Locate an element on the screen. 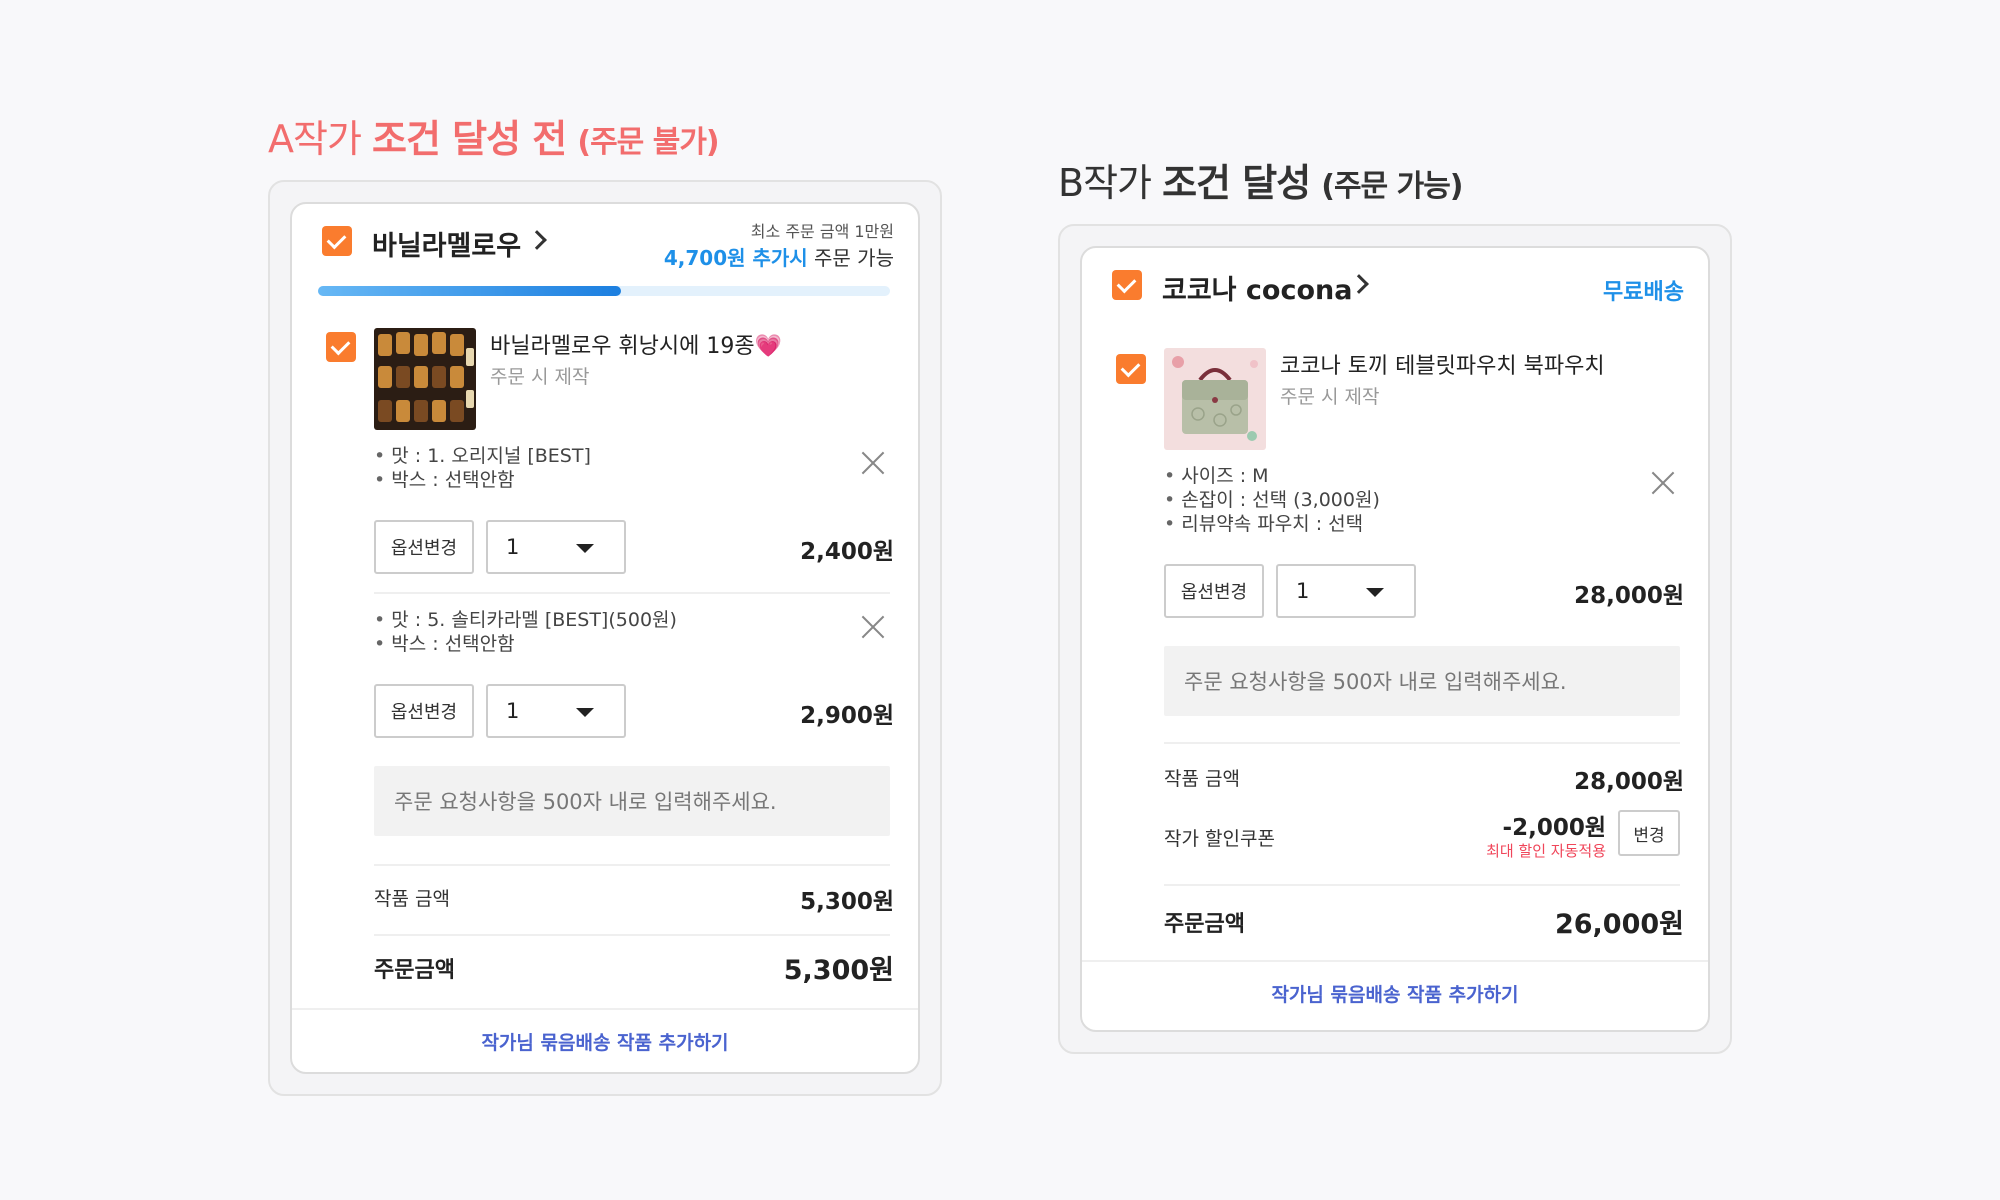  min-order-text: 최소 주문 금액 1만원 is located at coordinates (822, 231).